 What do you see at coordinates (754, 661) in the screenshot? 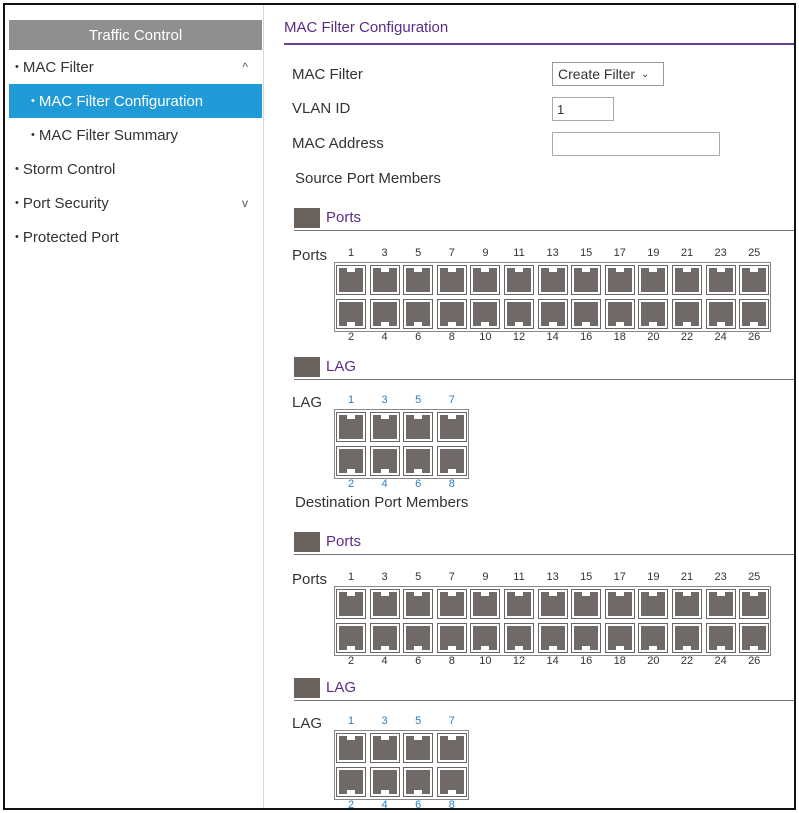
I see `port-number-bottom: 26` at bounding box center [754, 661].